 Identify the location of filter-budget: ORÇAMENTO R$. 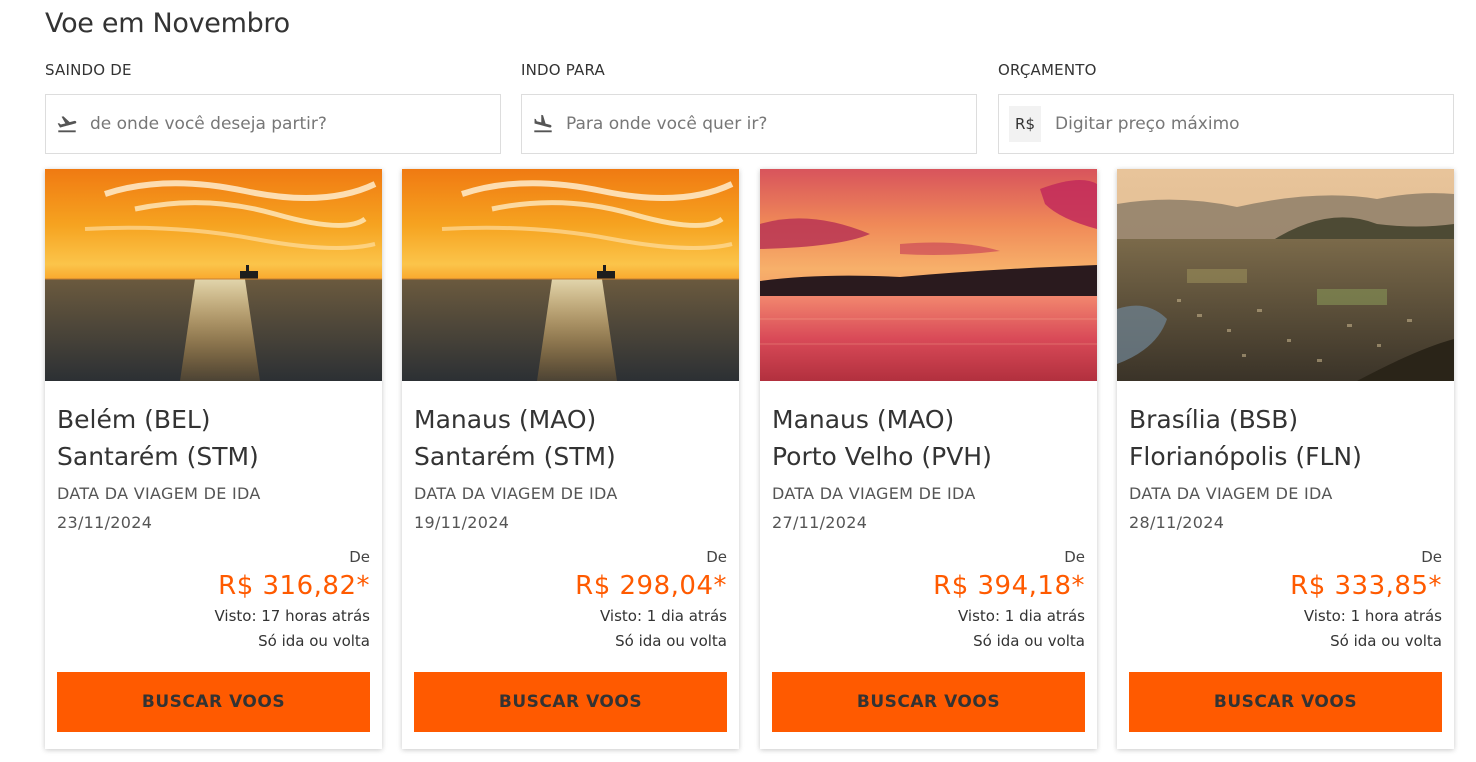
(1226, 107).